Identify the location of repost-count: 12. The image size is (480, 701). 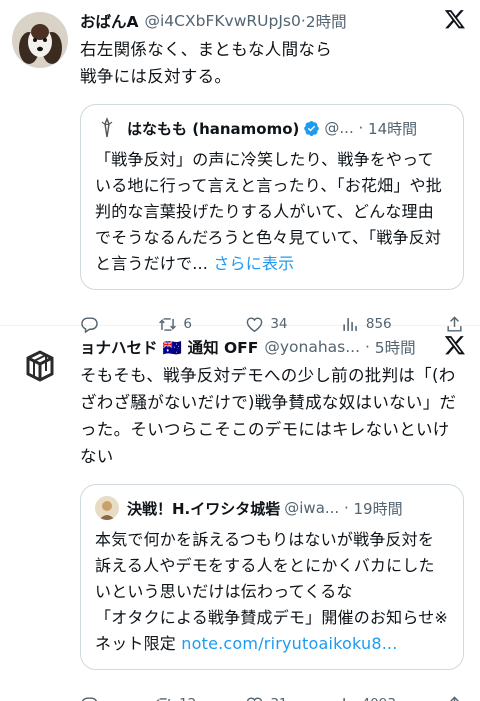
(187, 698).